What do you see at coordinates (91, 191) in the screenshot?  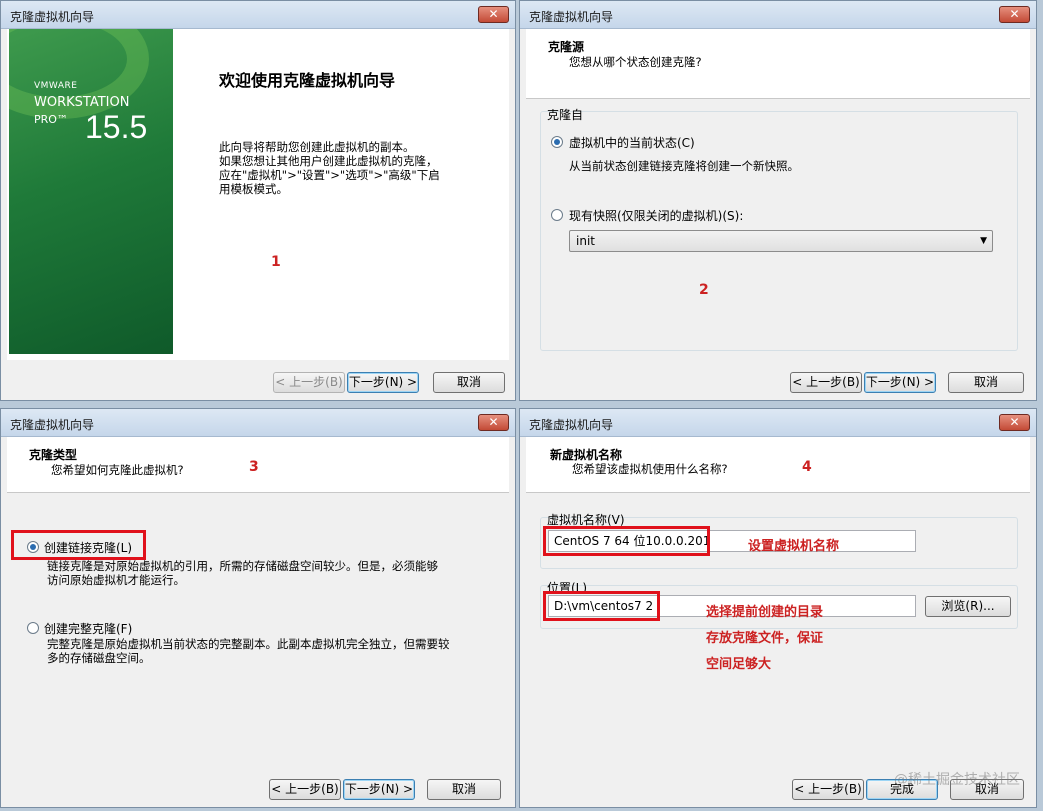 I see `vmware-banner: VMWARE WORKSTATION PRO™ 15.5` at bounding box center [91, 191].